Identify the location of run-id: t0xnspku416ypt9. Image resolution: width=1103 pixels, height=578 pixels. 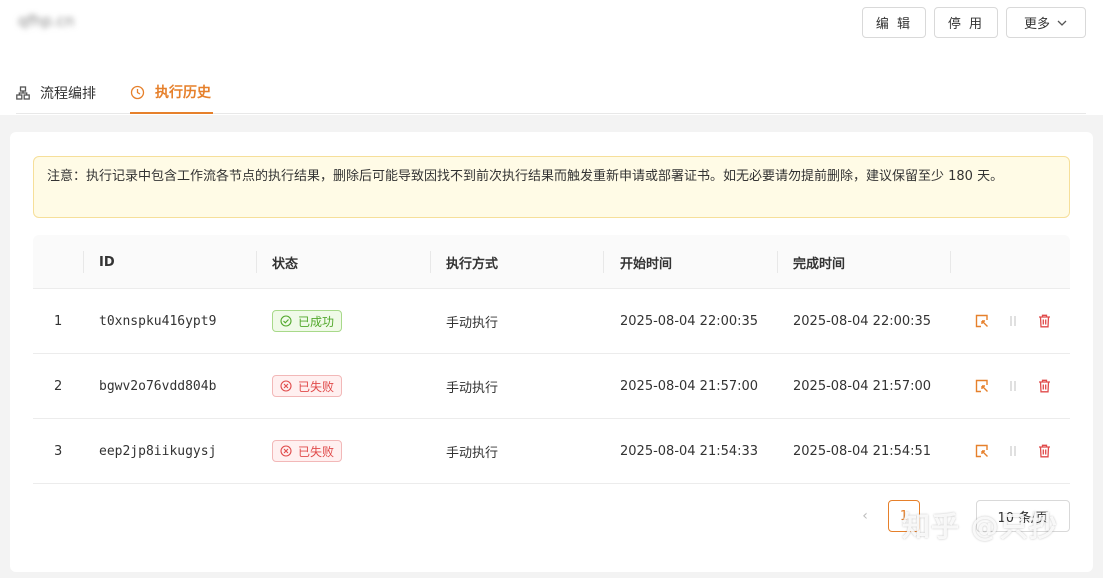
(158, 321).